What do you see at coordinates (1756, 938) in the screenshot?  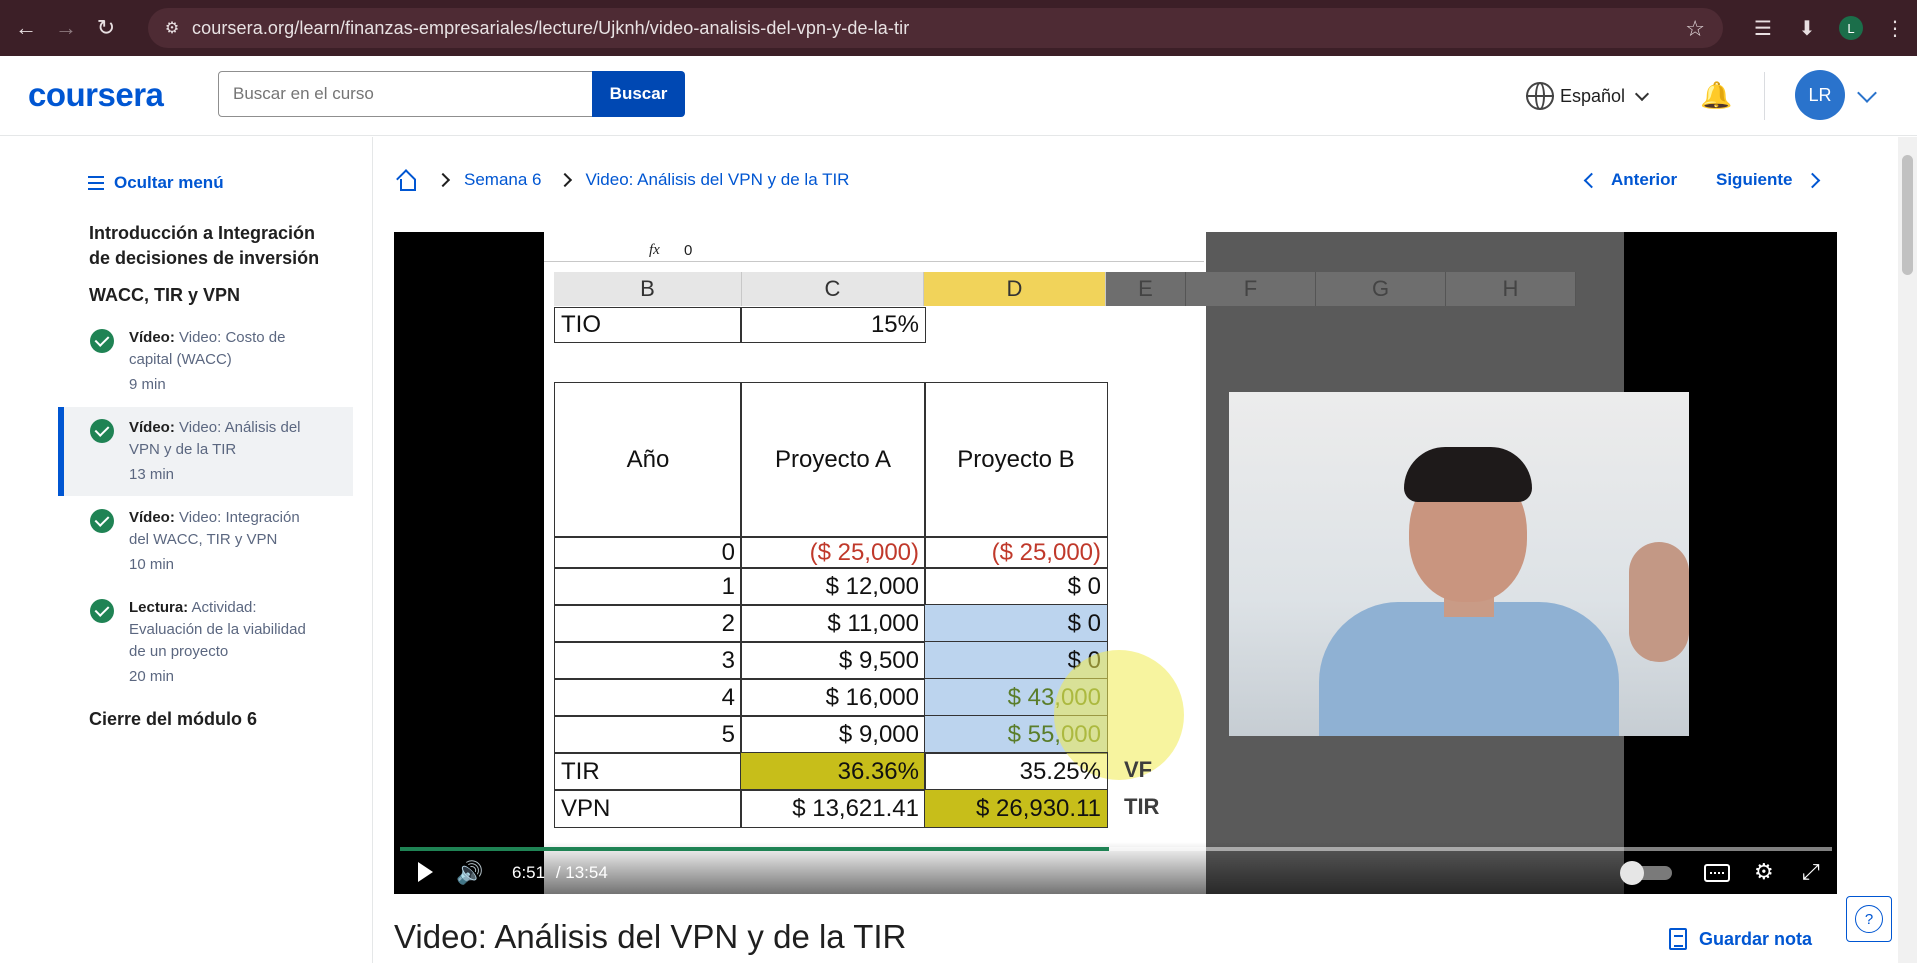 I see `save-note-label: Guardar nota` at bounding box center [1756, 938].